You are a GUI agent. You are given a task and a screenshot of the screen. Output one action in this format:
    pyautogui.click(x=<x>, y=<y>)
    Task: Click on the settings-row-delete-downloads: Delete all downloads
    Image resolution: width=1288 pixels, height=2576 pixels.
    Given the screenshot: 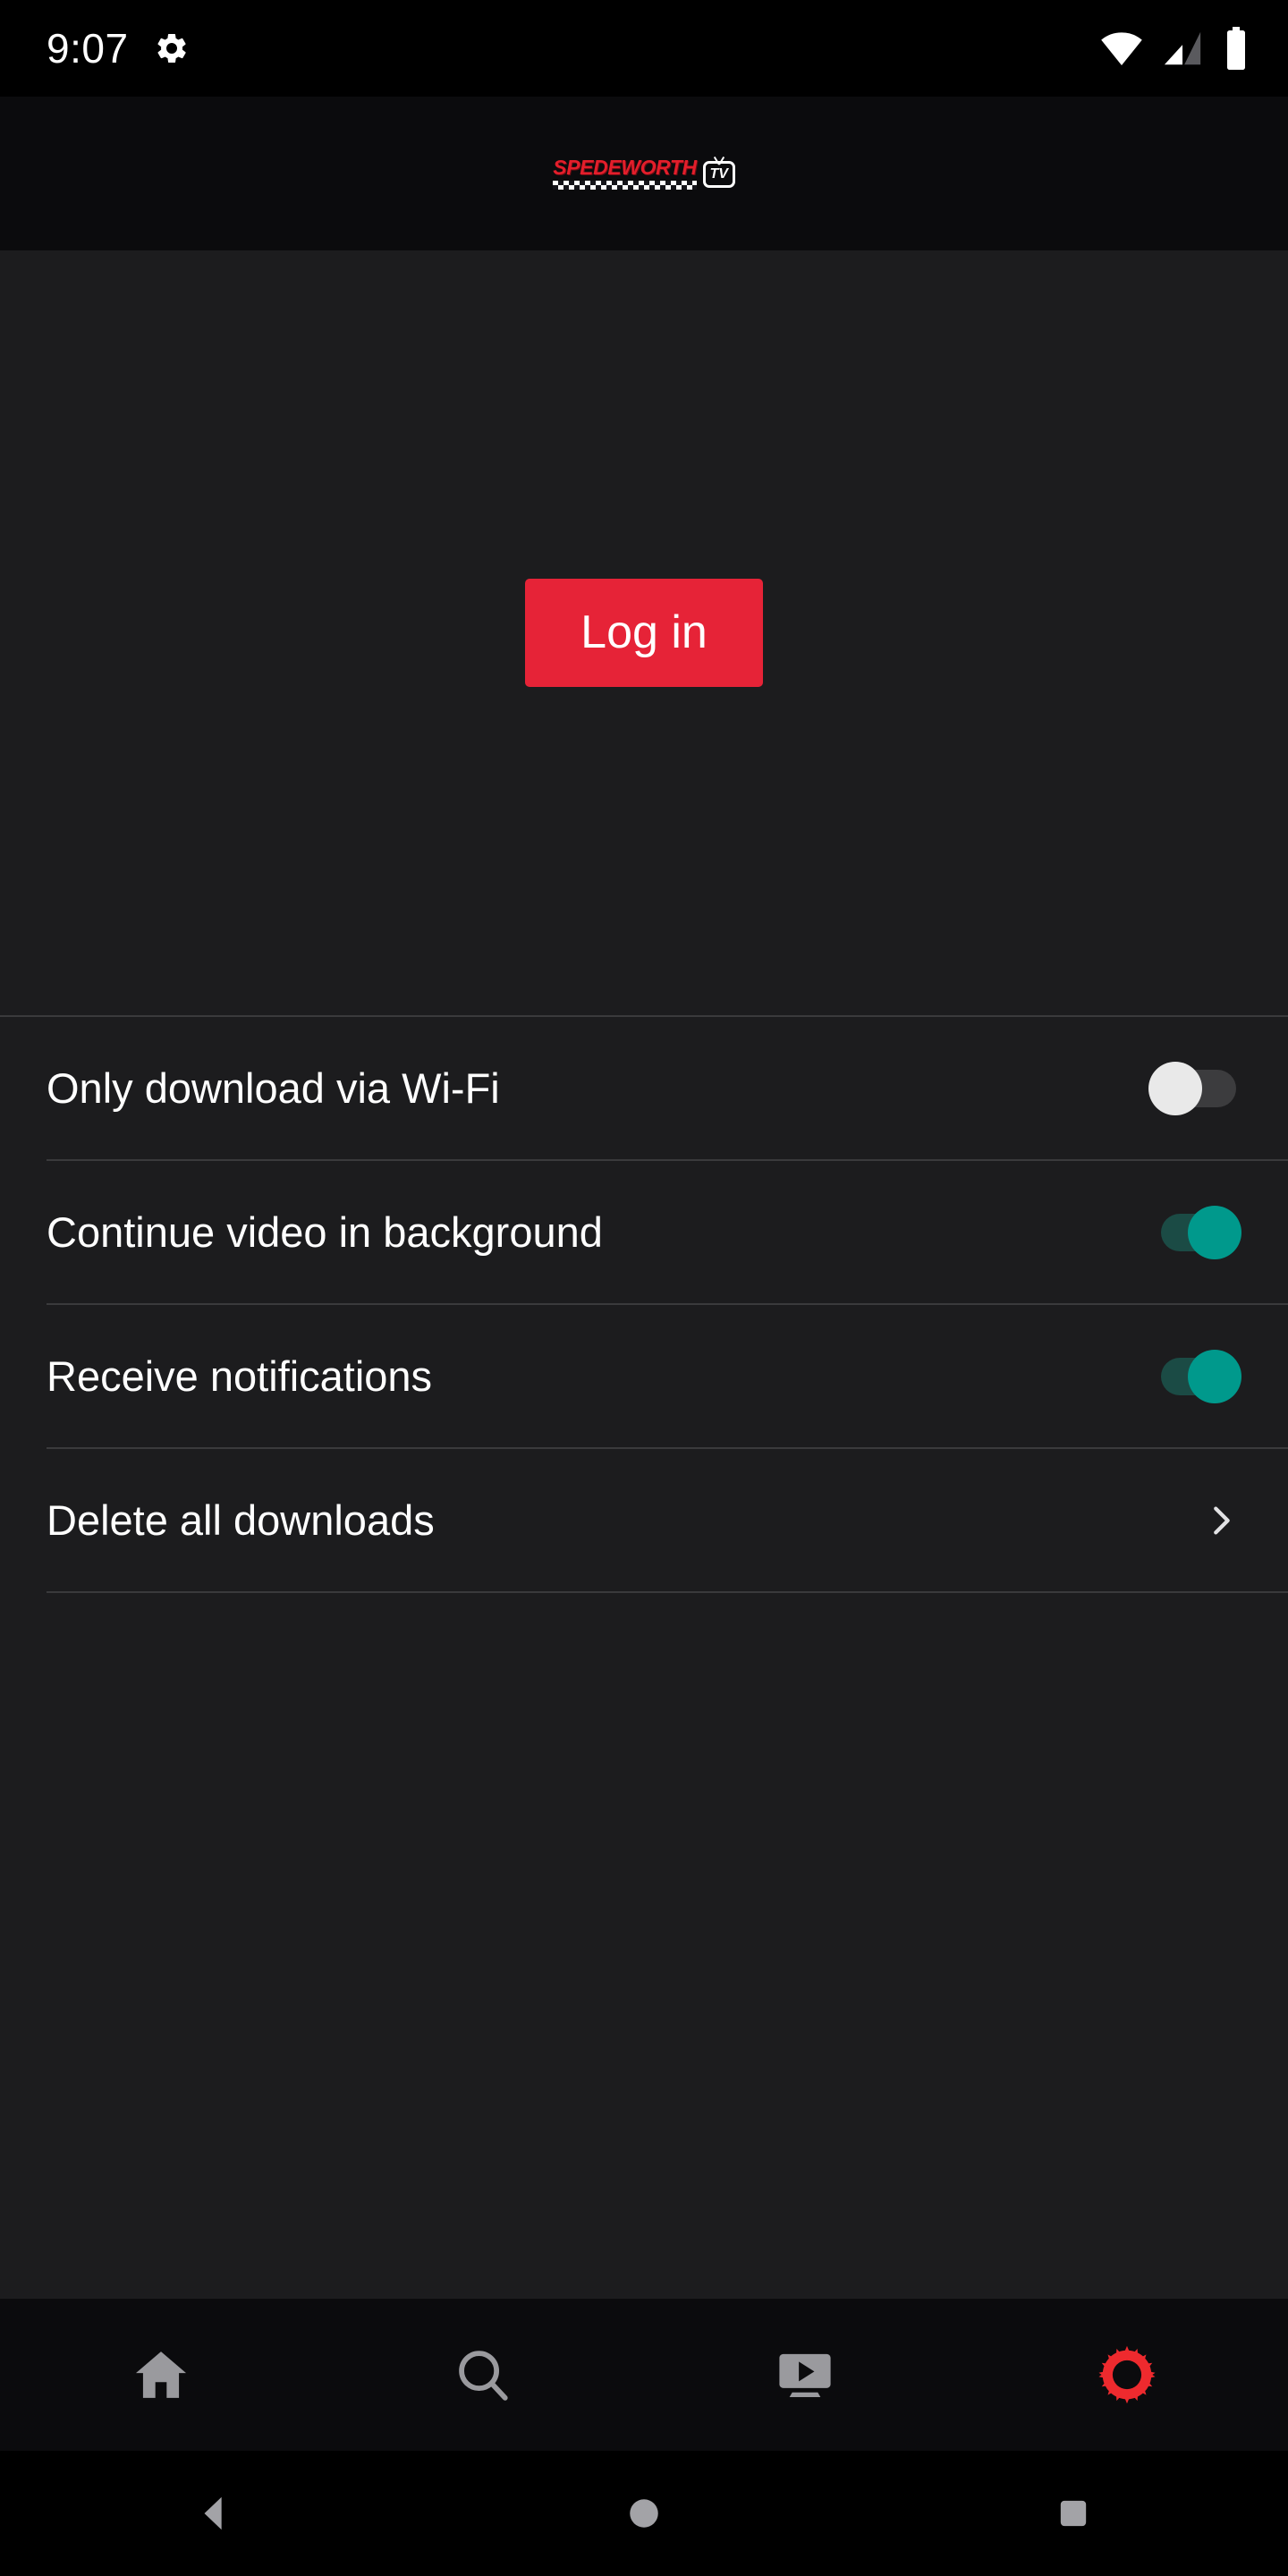 What is the action you would take?
    pyautogui.click(x=644, y=1520)
    